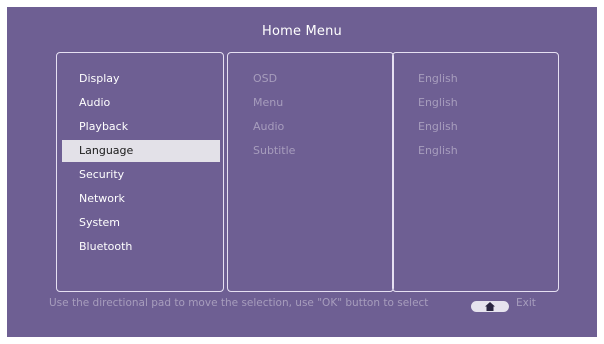 Image resolution: width=604 pixels, height=344 pixels. What do you see at coordinates (141, 223) in the screenshot?
I see `menu-item-system: System` at bounding box center [141, 223].